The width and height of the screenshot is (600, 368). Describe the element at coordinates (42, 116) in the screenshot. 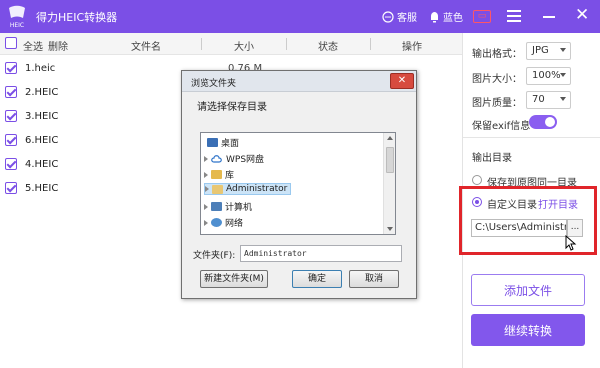

I see `file-name: 3.HEIC` at that location.